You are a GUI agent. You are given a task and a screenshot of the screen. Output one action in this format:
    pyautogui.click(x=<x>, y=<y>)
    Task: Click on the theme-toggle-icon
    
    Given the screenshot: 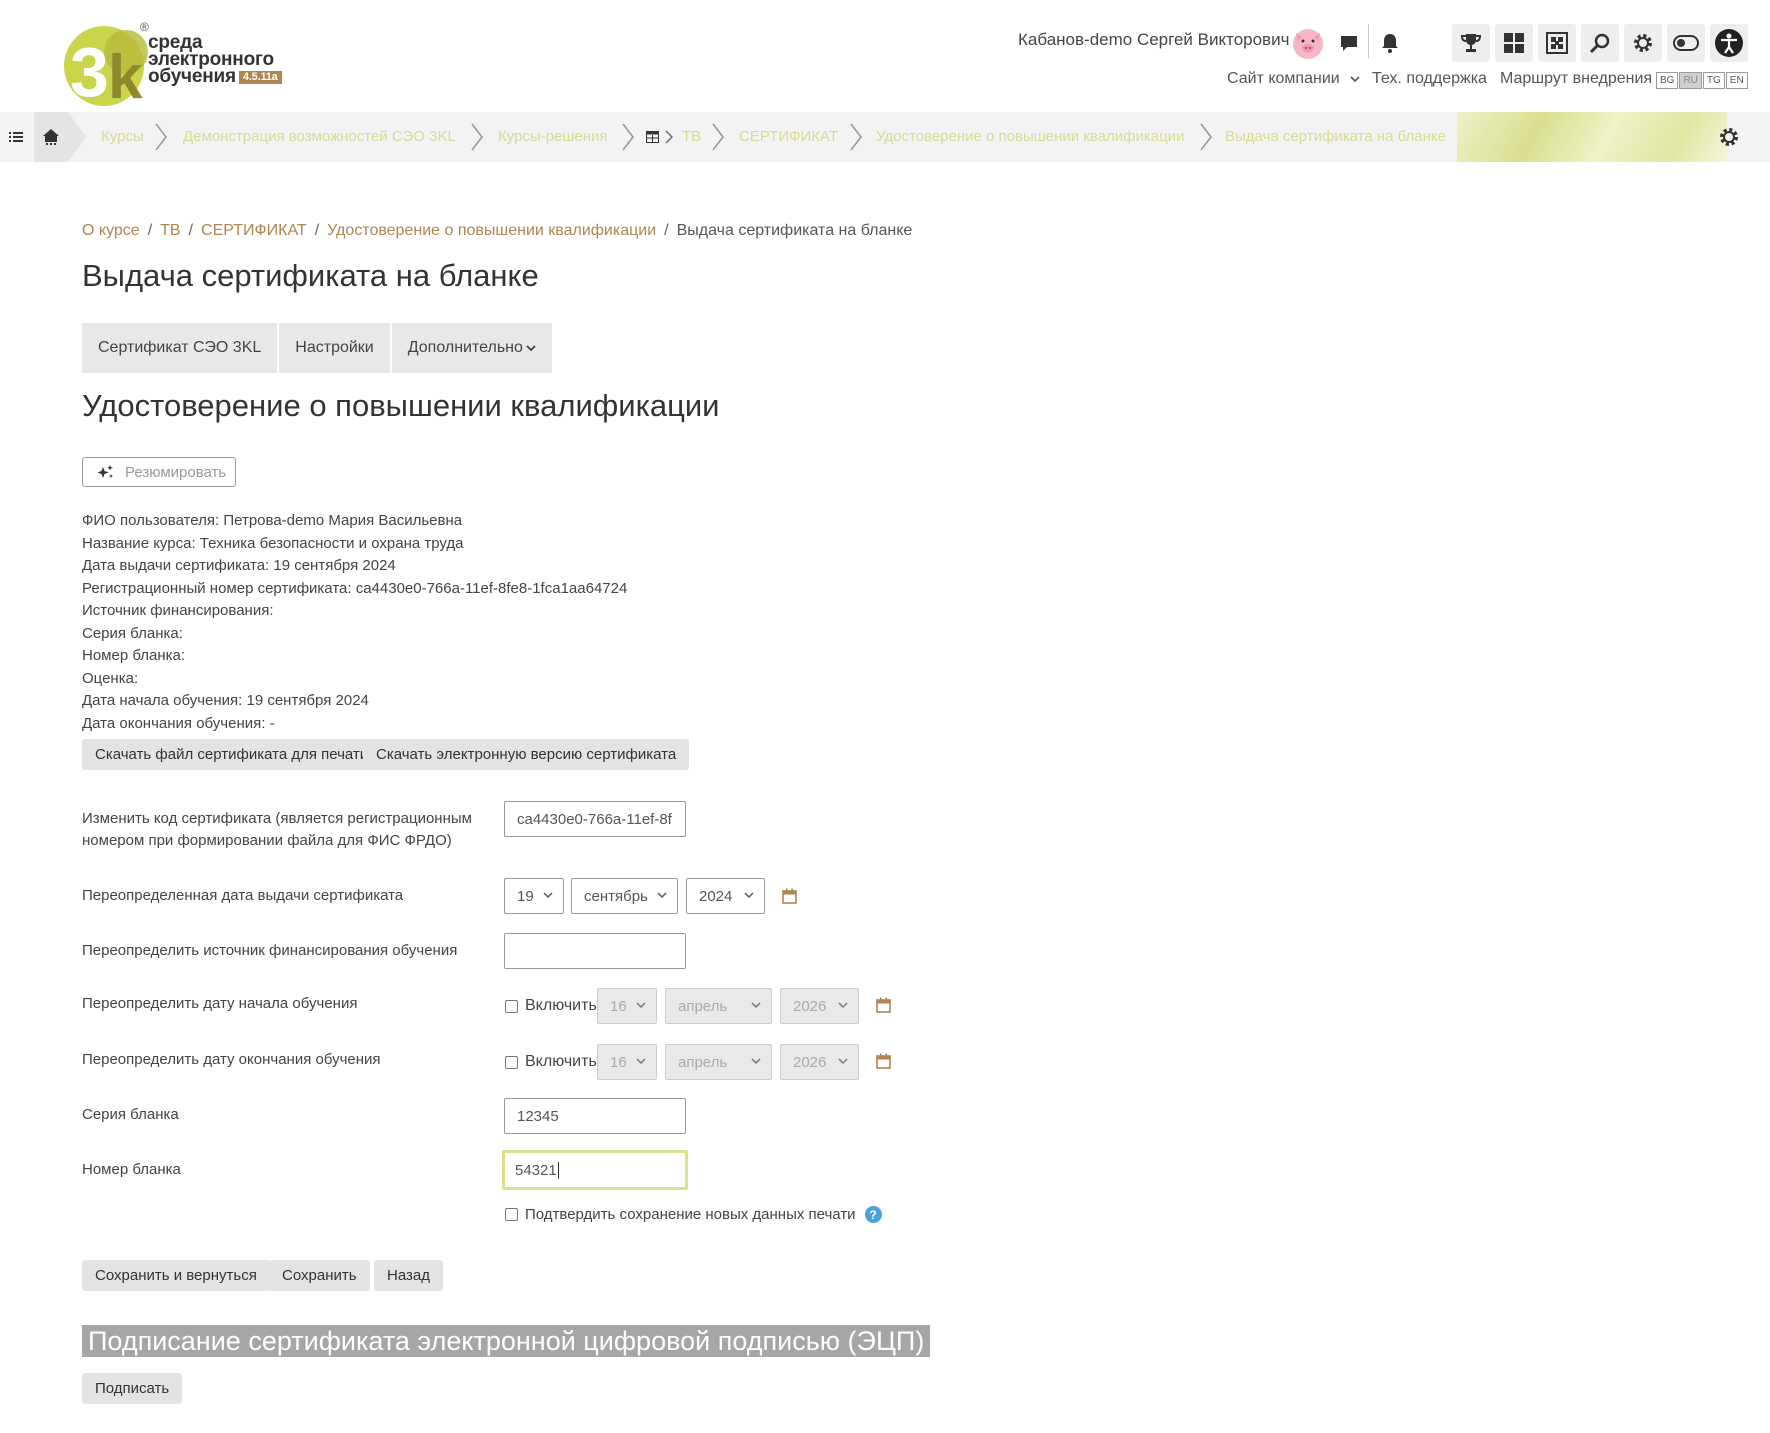 What is the action you would take?
    pyautogui.click(x=1686, y=43)
    